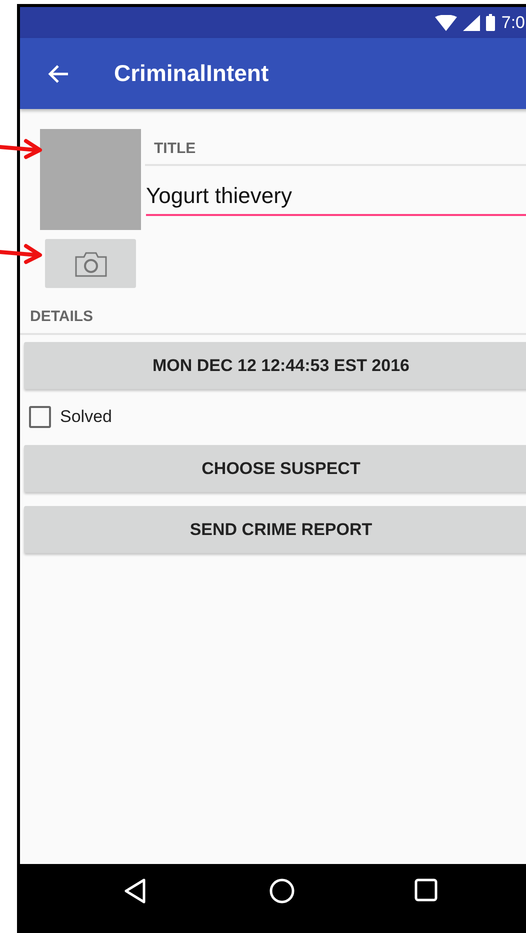 This screenshot has width=526, height=933. I want to click on title-label: TITLE, so click(175, 148).